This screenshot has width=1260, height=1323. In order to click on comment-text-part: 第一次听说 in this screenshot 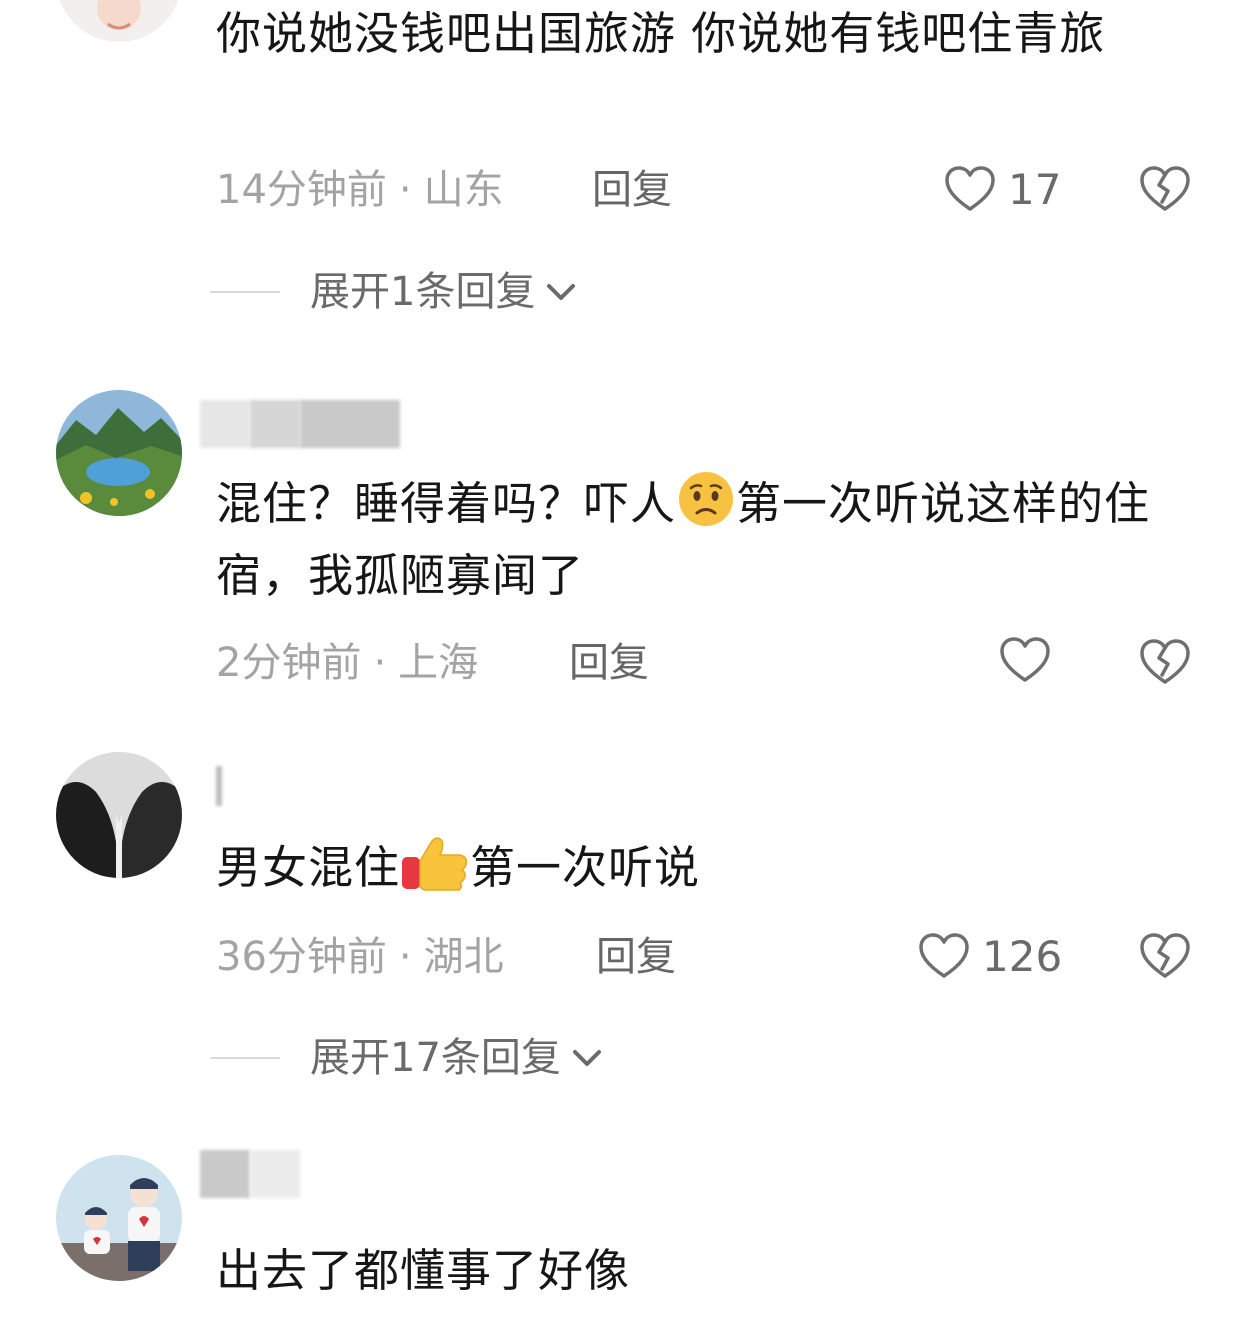, I will do `click(585, 867)`.